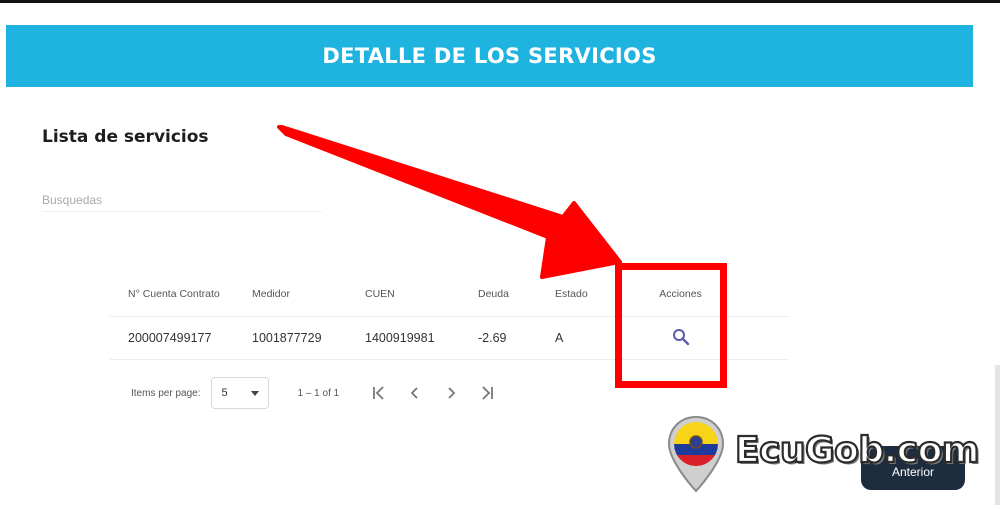 This screenshot has height=509, width=1000. What do you see at coordinates (913, 468) in the screenshot?
I see `anterior-button: Anterior` at bounding box center [913, 468].